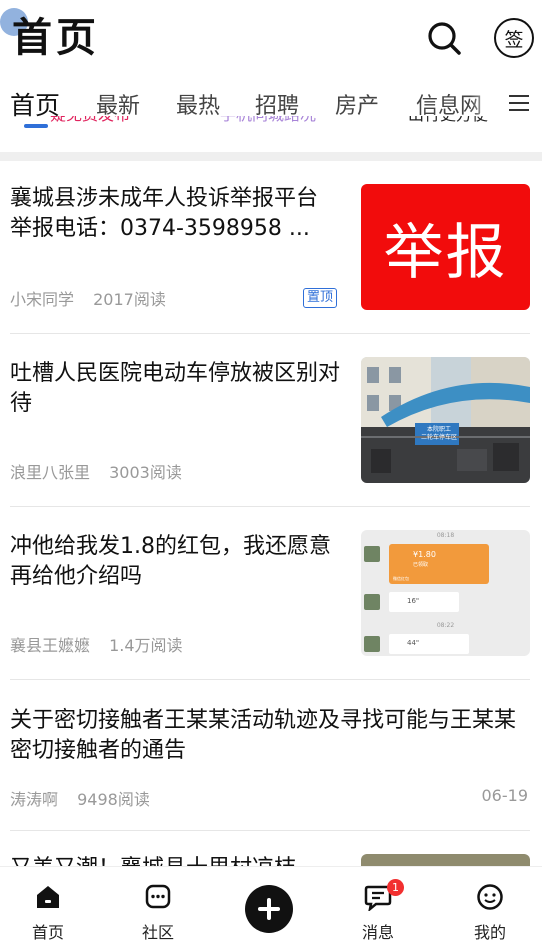 The width and height of the screenshot is (542, 941). I want to click on ticker-item: 出行更方便, so click(448, 121).